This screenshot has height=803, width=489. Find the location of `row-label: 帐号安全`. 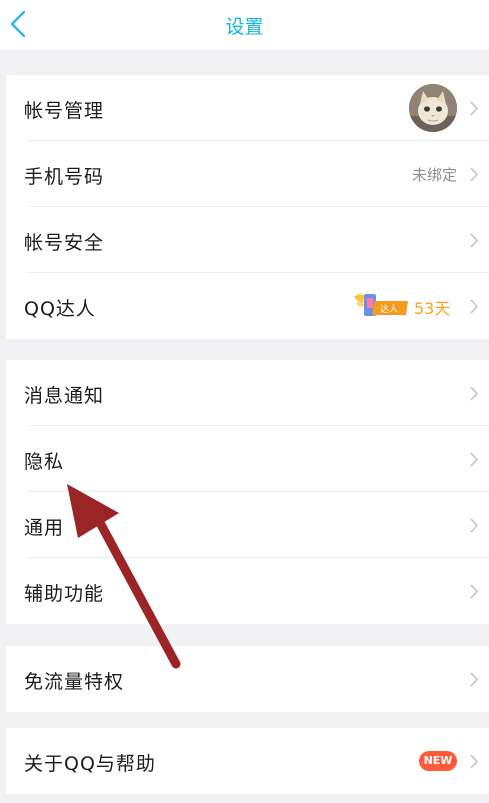

row-label: 帐号安全 is located at coordinates (64, 243).